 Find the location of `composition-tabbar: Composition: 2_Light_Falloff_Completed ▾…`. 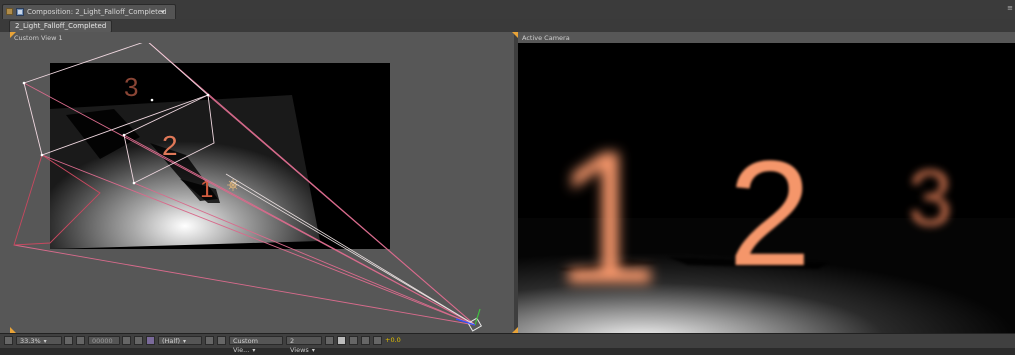

composition-tabbar: Composition: 2_Light_Falloff_Completed ▾… is located at coordinates (507, 10).